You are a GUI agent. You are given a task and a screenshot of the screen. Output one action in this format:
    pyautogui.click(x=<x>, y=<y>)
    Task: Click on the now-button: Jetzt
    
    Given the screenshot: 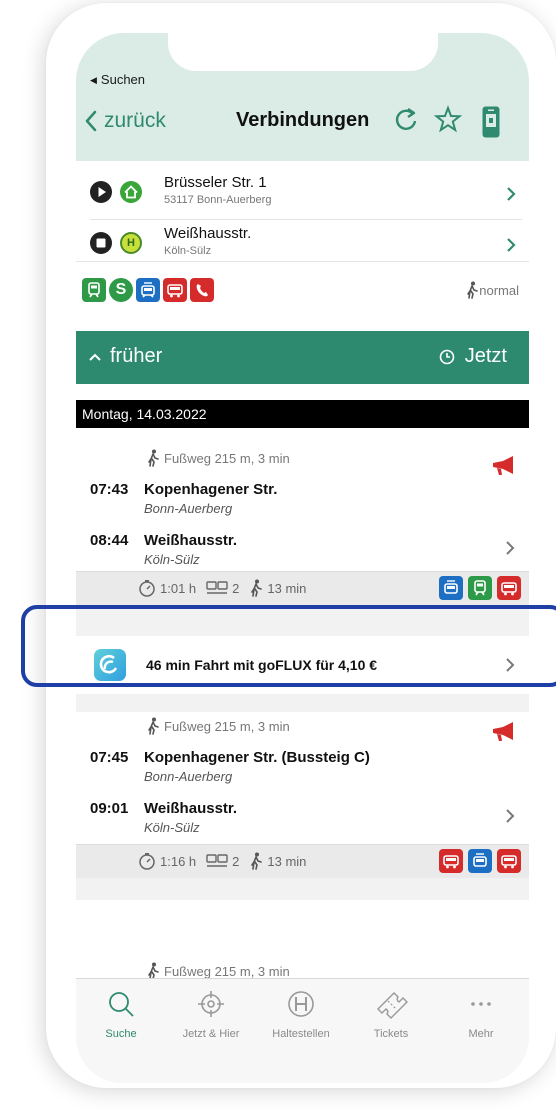 What is the action you would take?
    pyautogui.click(x=473, y=356)
    